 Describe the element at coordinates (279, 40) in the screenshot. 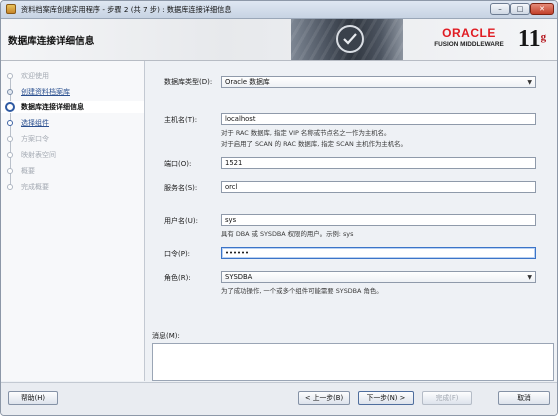

I see `header-banner: 数据库连接详细信息 ORACLE FUSION MIDDLEWARE 11g` at that location.